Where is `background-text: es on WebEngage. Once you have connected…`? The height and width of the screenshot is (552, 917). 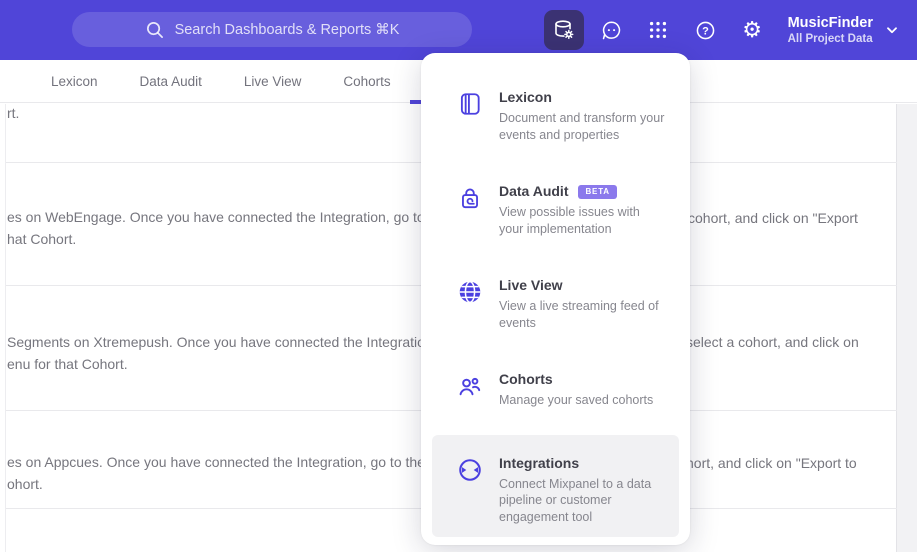 background-text: es on WebEngage. Once you have connected… is located at coordinates (228, 217).